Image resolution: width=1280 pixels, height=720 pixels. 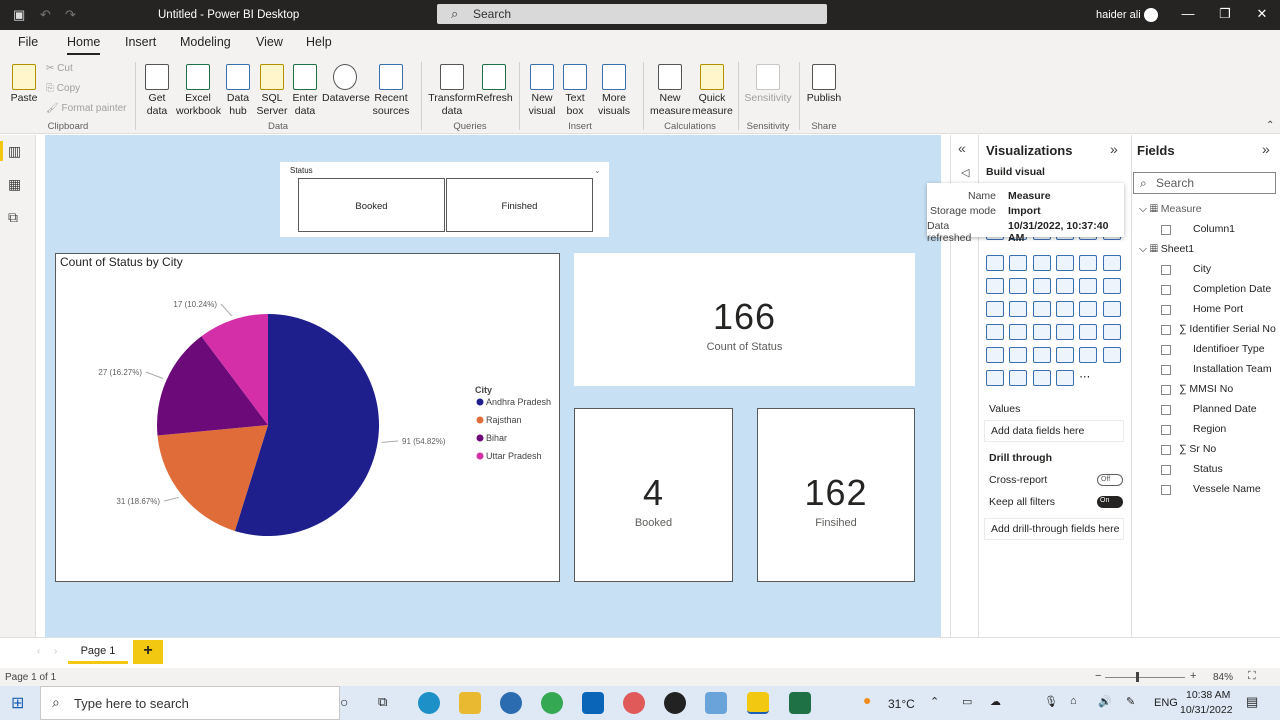 What do you see at coordinates (967, 701) in the screenshot?
I see `battery-icon: ▭` at bounding box center [967, 701].